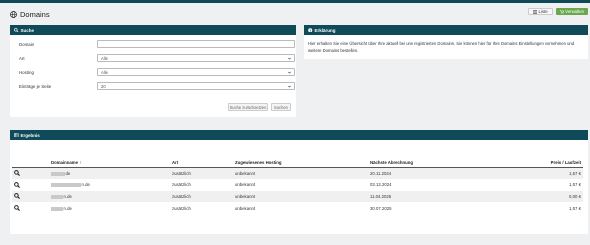  What do you see at coordinates (299, 135) in the screenshot?
I see `results-panel-header: Ergebnis` at bounding box center [299, 135].